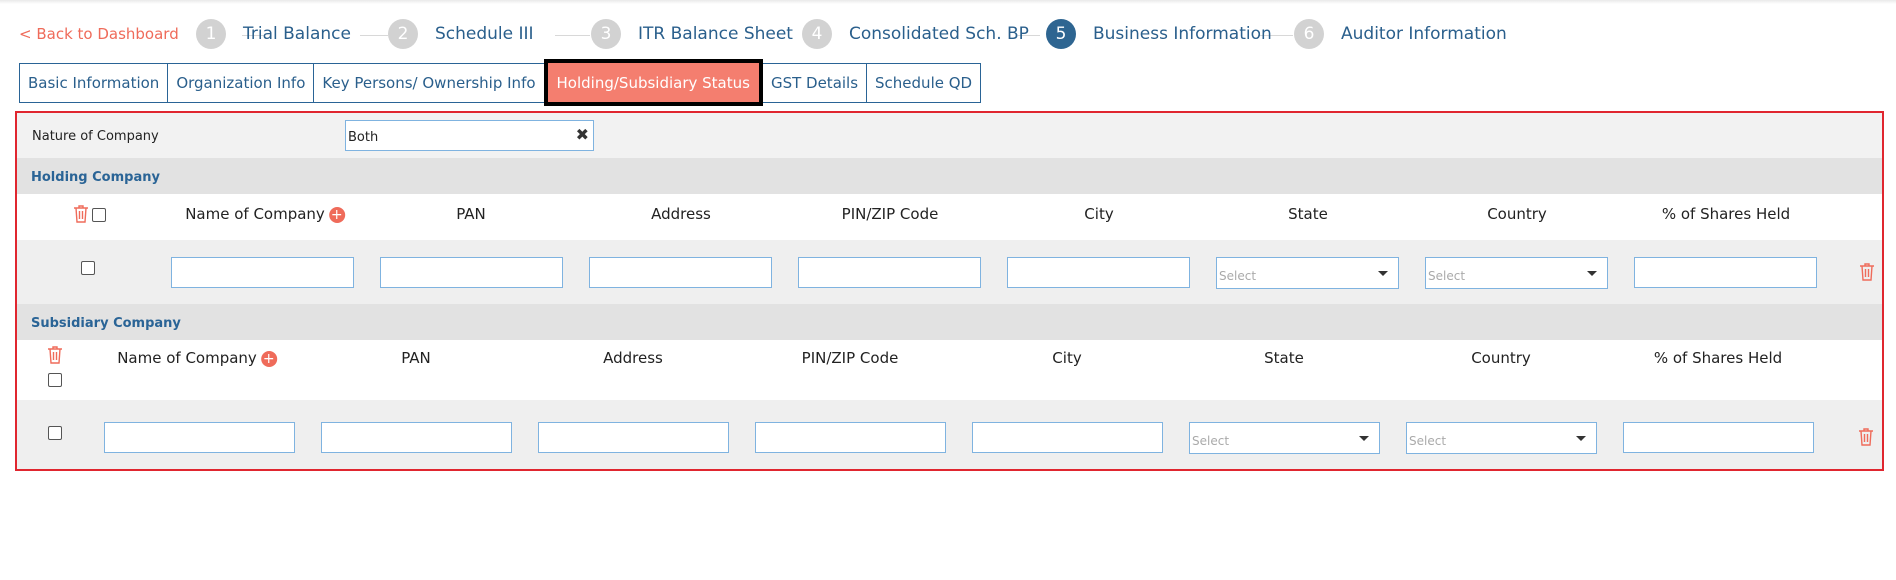  Describe the element at coordinates (817, 34) in the screenshot. I see `step-number: 4` at that location.